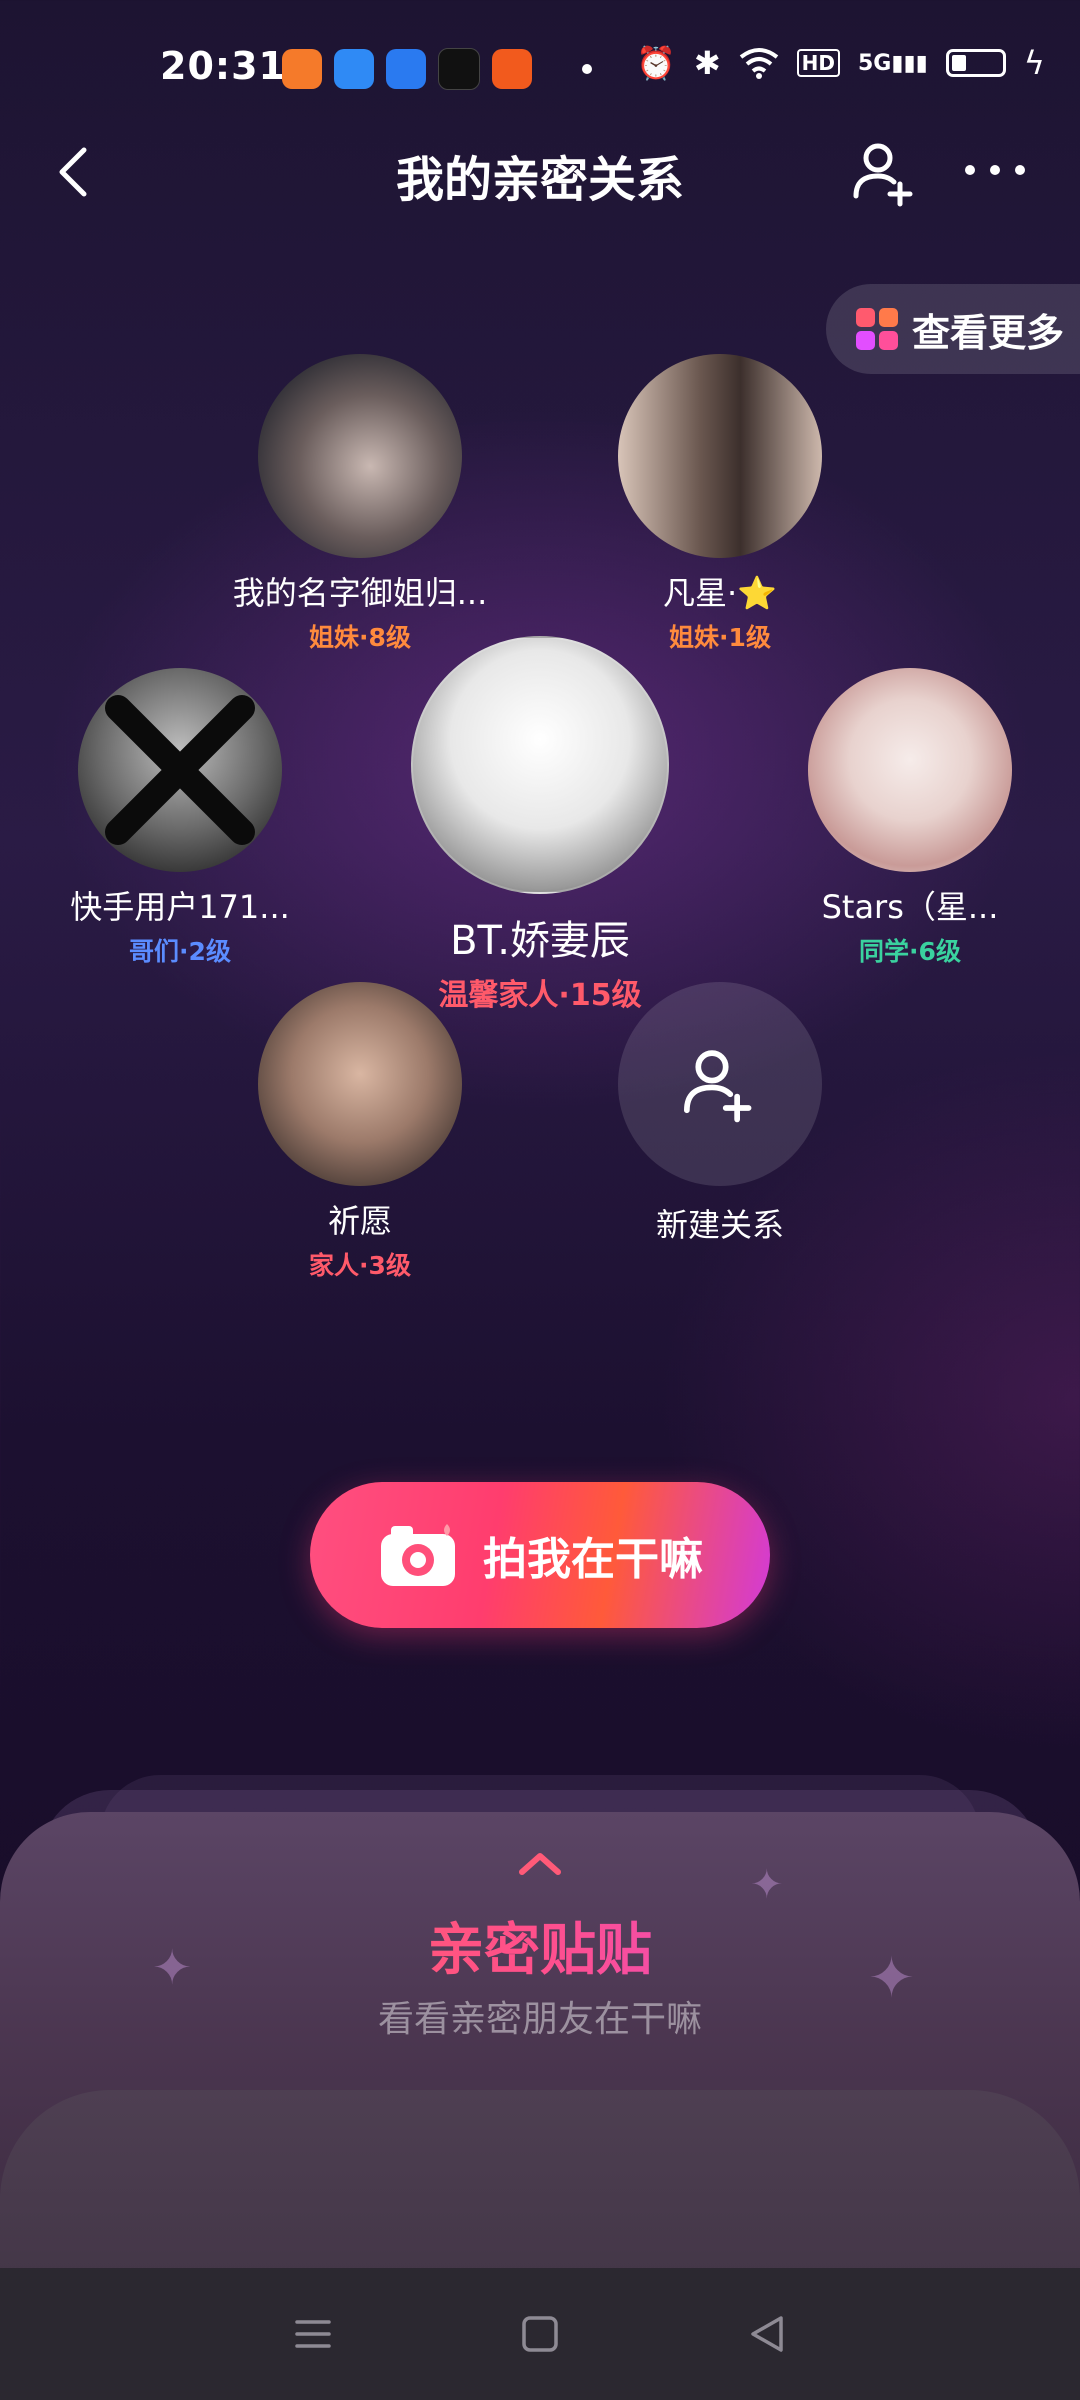  What do you see at coordinates (512, 69) in the screenshot?
I see `weibo-icon` at bounding box center [512, 69].